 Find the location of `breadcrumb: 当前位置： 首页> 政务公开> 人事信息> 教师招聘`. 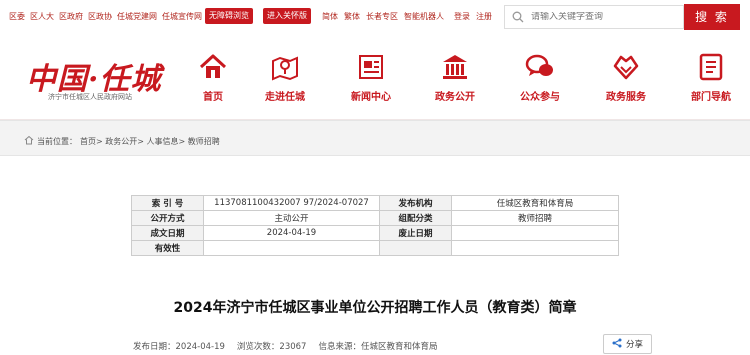

breadcrumb: 当前位置： 首页> 政务公开> 人事信息> 教师招聘 is located at coordinates (122, 141).